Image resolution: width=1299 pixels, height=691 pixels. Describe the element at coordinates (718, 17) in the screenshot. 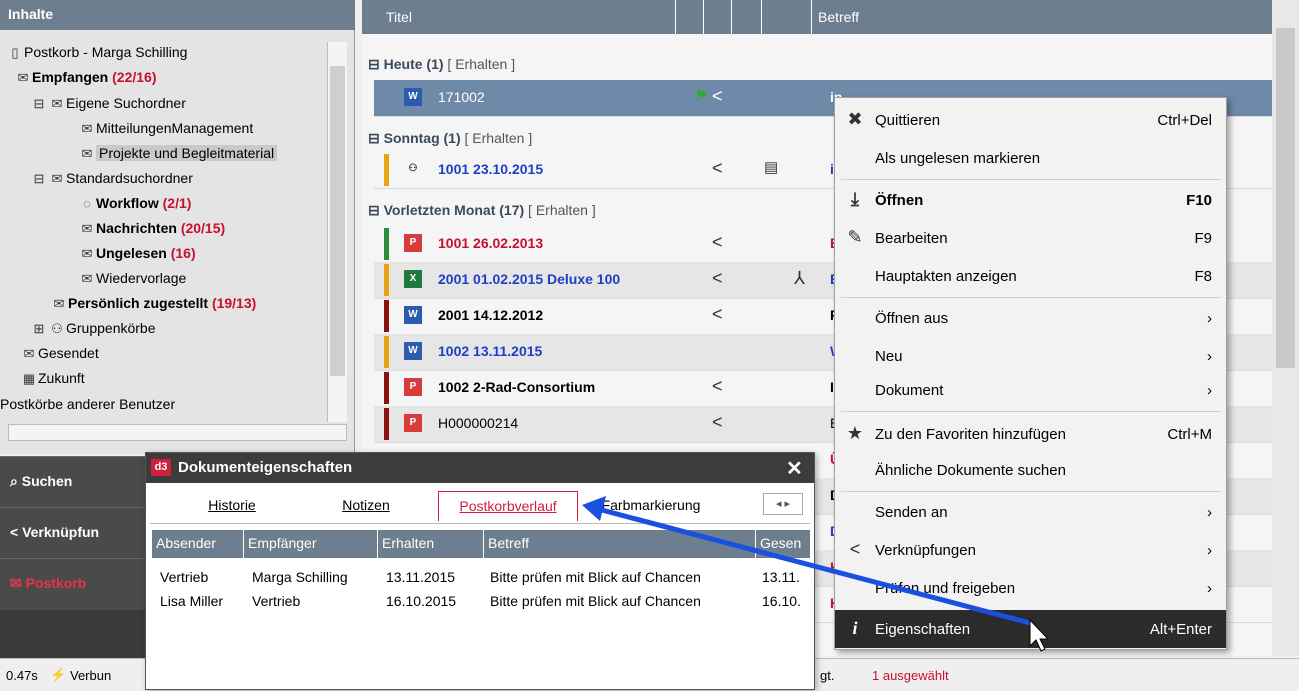

I see `column-share` at that location.